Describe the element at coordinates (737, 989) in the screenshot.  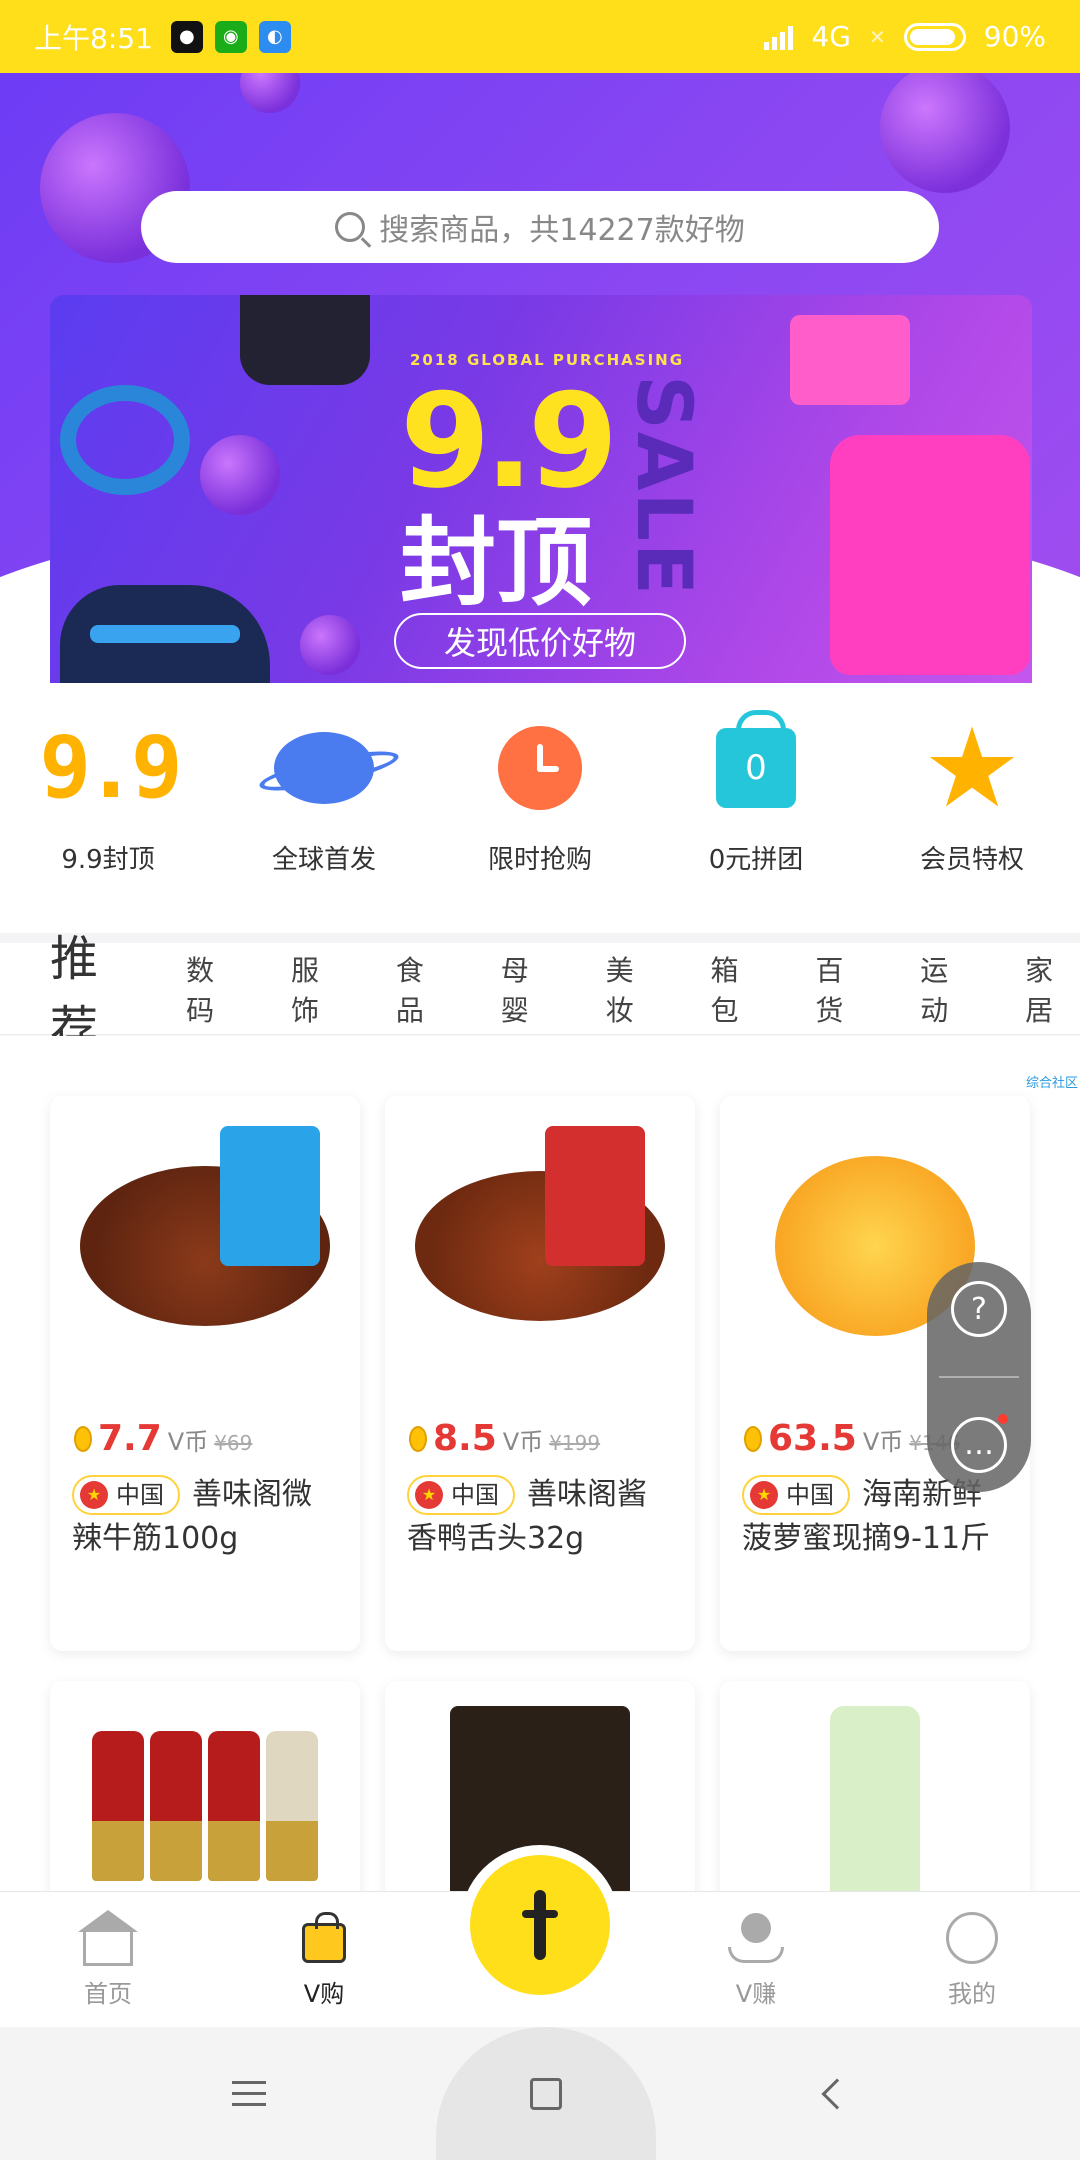
I see `tab-bags: 箱包` at that location.